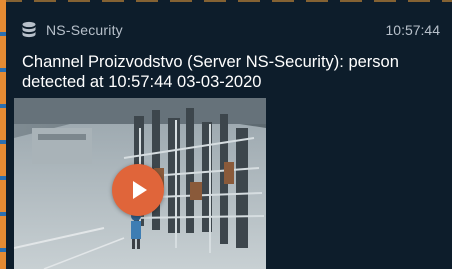 Image resolution: width=452 pixels, height=269 pixels. I want to click on play-icon, so click(140, 190).